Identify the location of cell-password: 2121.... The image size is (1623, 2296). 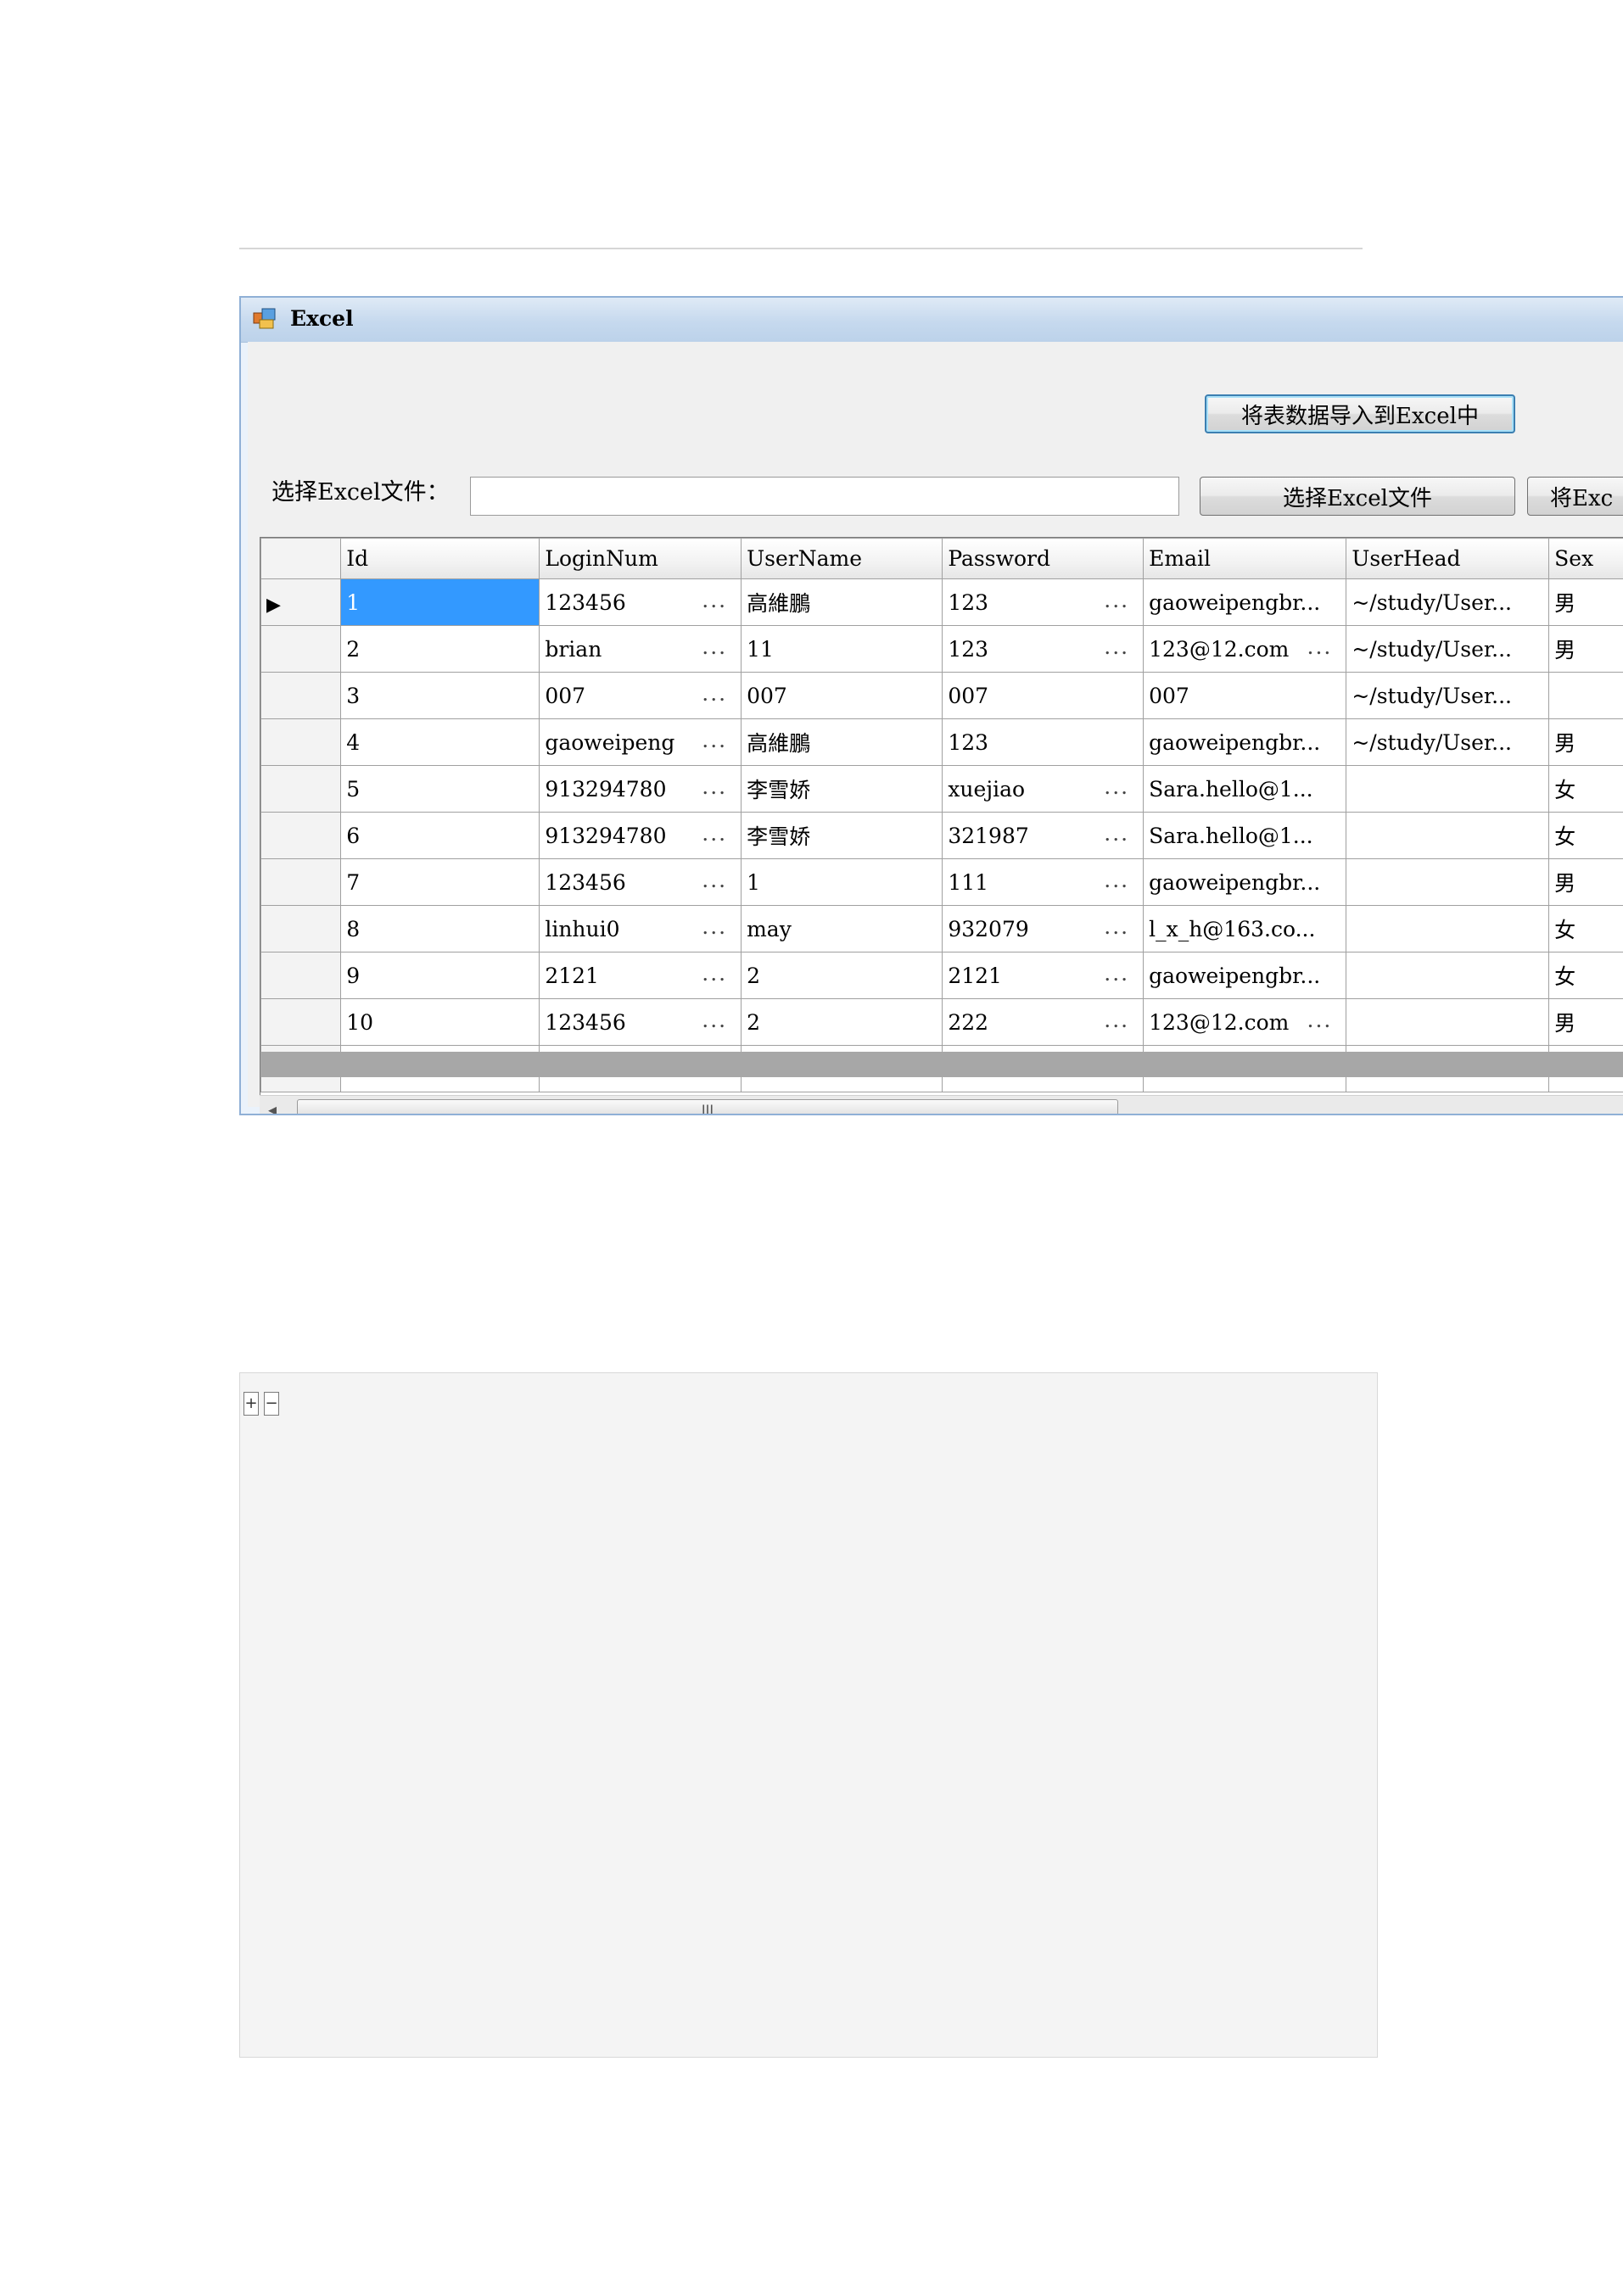
(1043, 975).